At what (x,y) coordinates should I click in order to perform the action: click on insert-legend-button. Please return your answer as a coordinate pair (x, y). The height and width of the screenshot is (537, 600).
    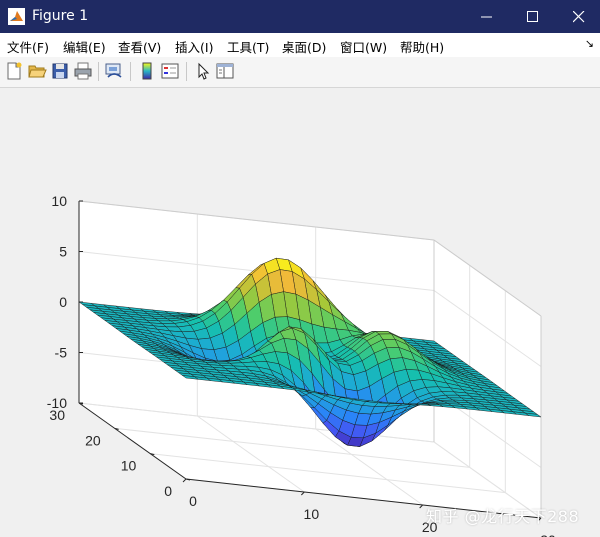
    Looking at the image, I should click on (170, 71).